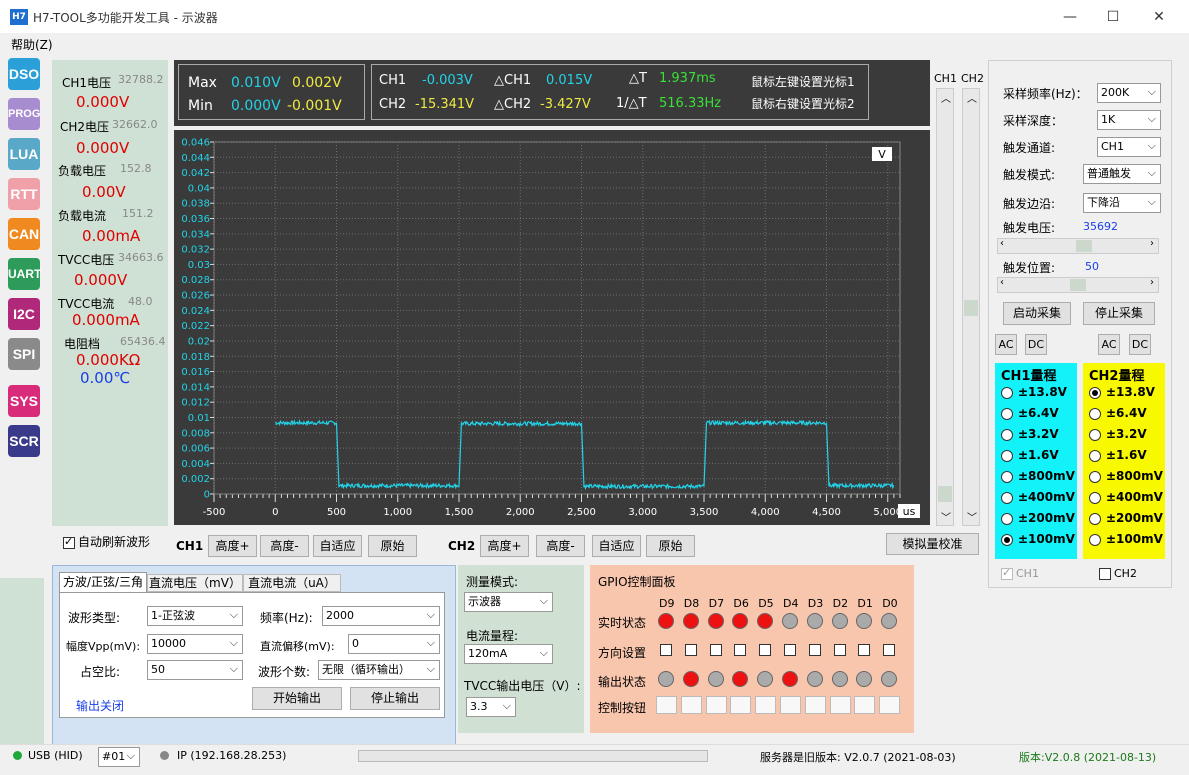 This screenshot has width=1189, height=775. I want to click on trigger-channel-select: CH1, so click(1129, 147).